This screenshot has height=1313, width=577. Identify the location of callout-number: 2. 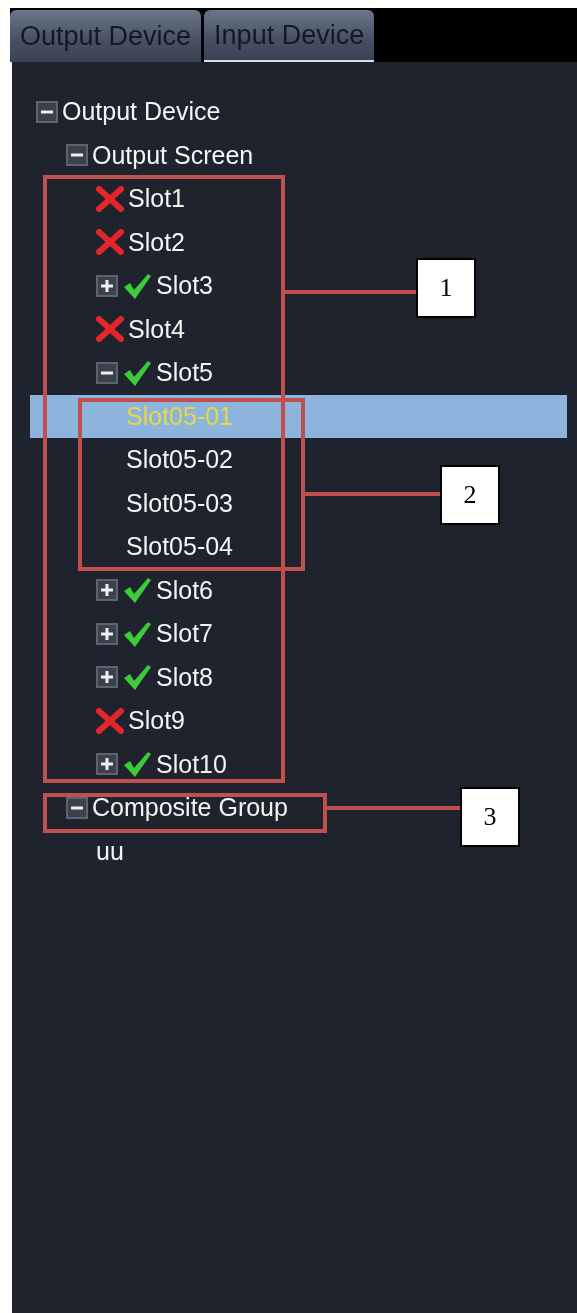
(470, 495).